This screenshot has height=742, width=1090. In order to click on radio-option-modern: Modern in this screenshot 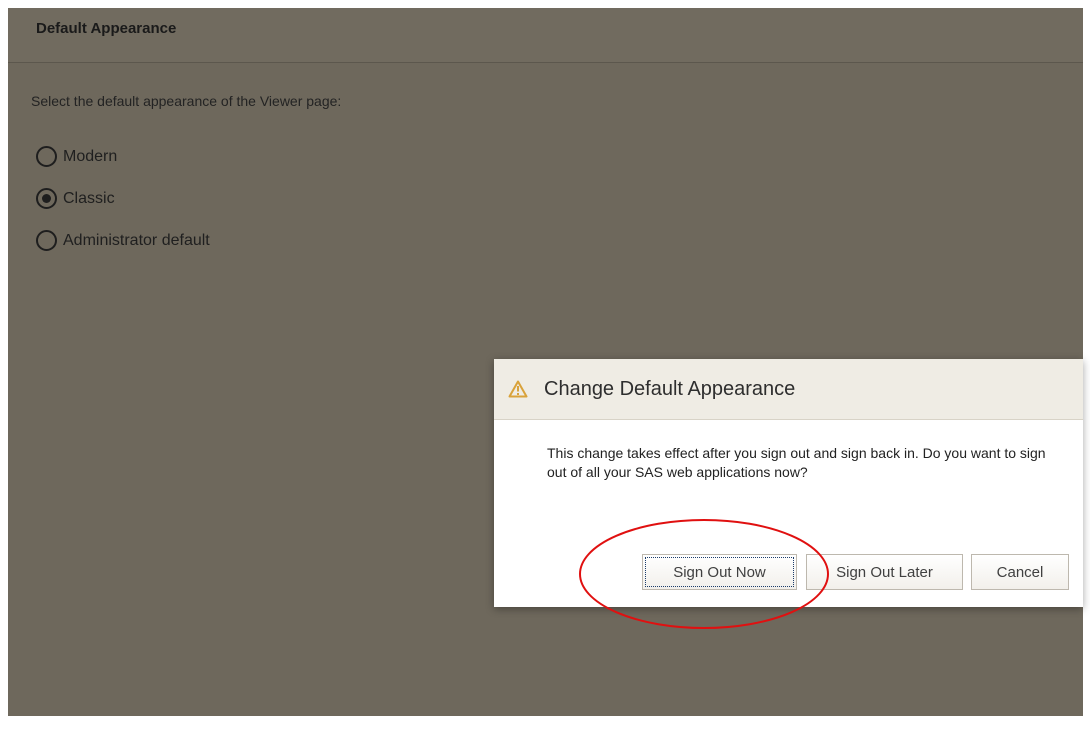, I will do `click(76, 156)`.